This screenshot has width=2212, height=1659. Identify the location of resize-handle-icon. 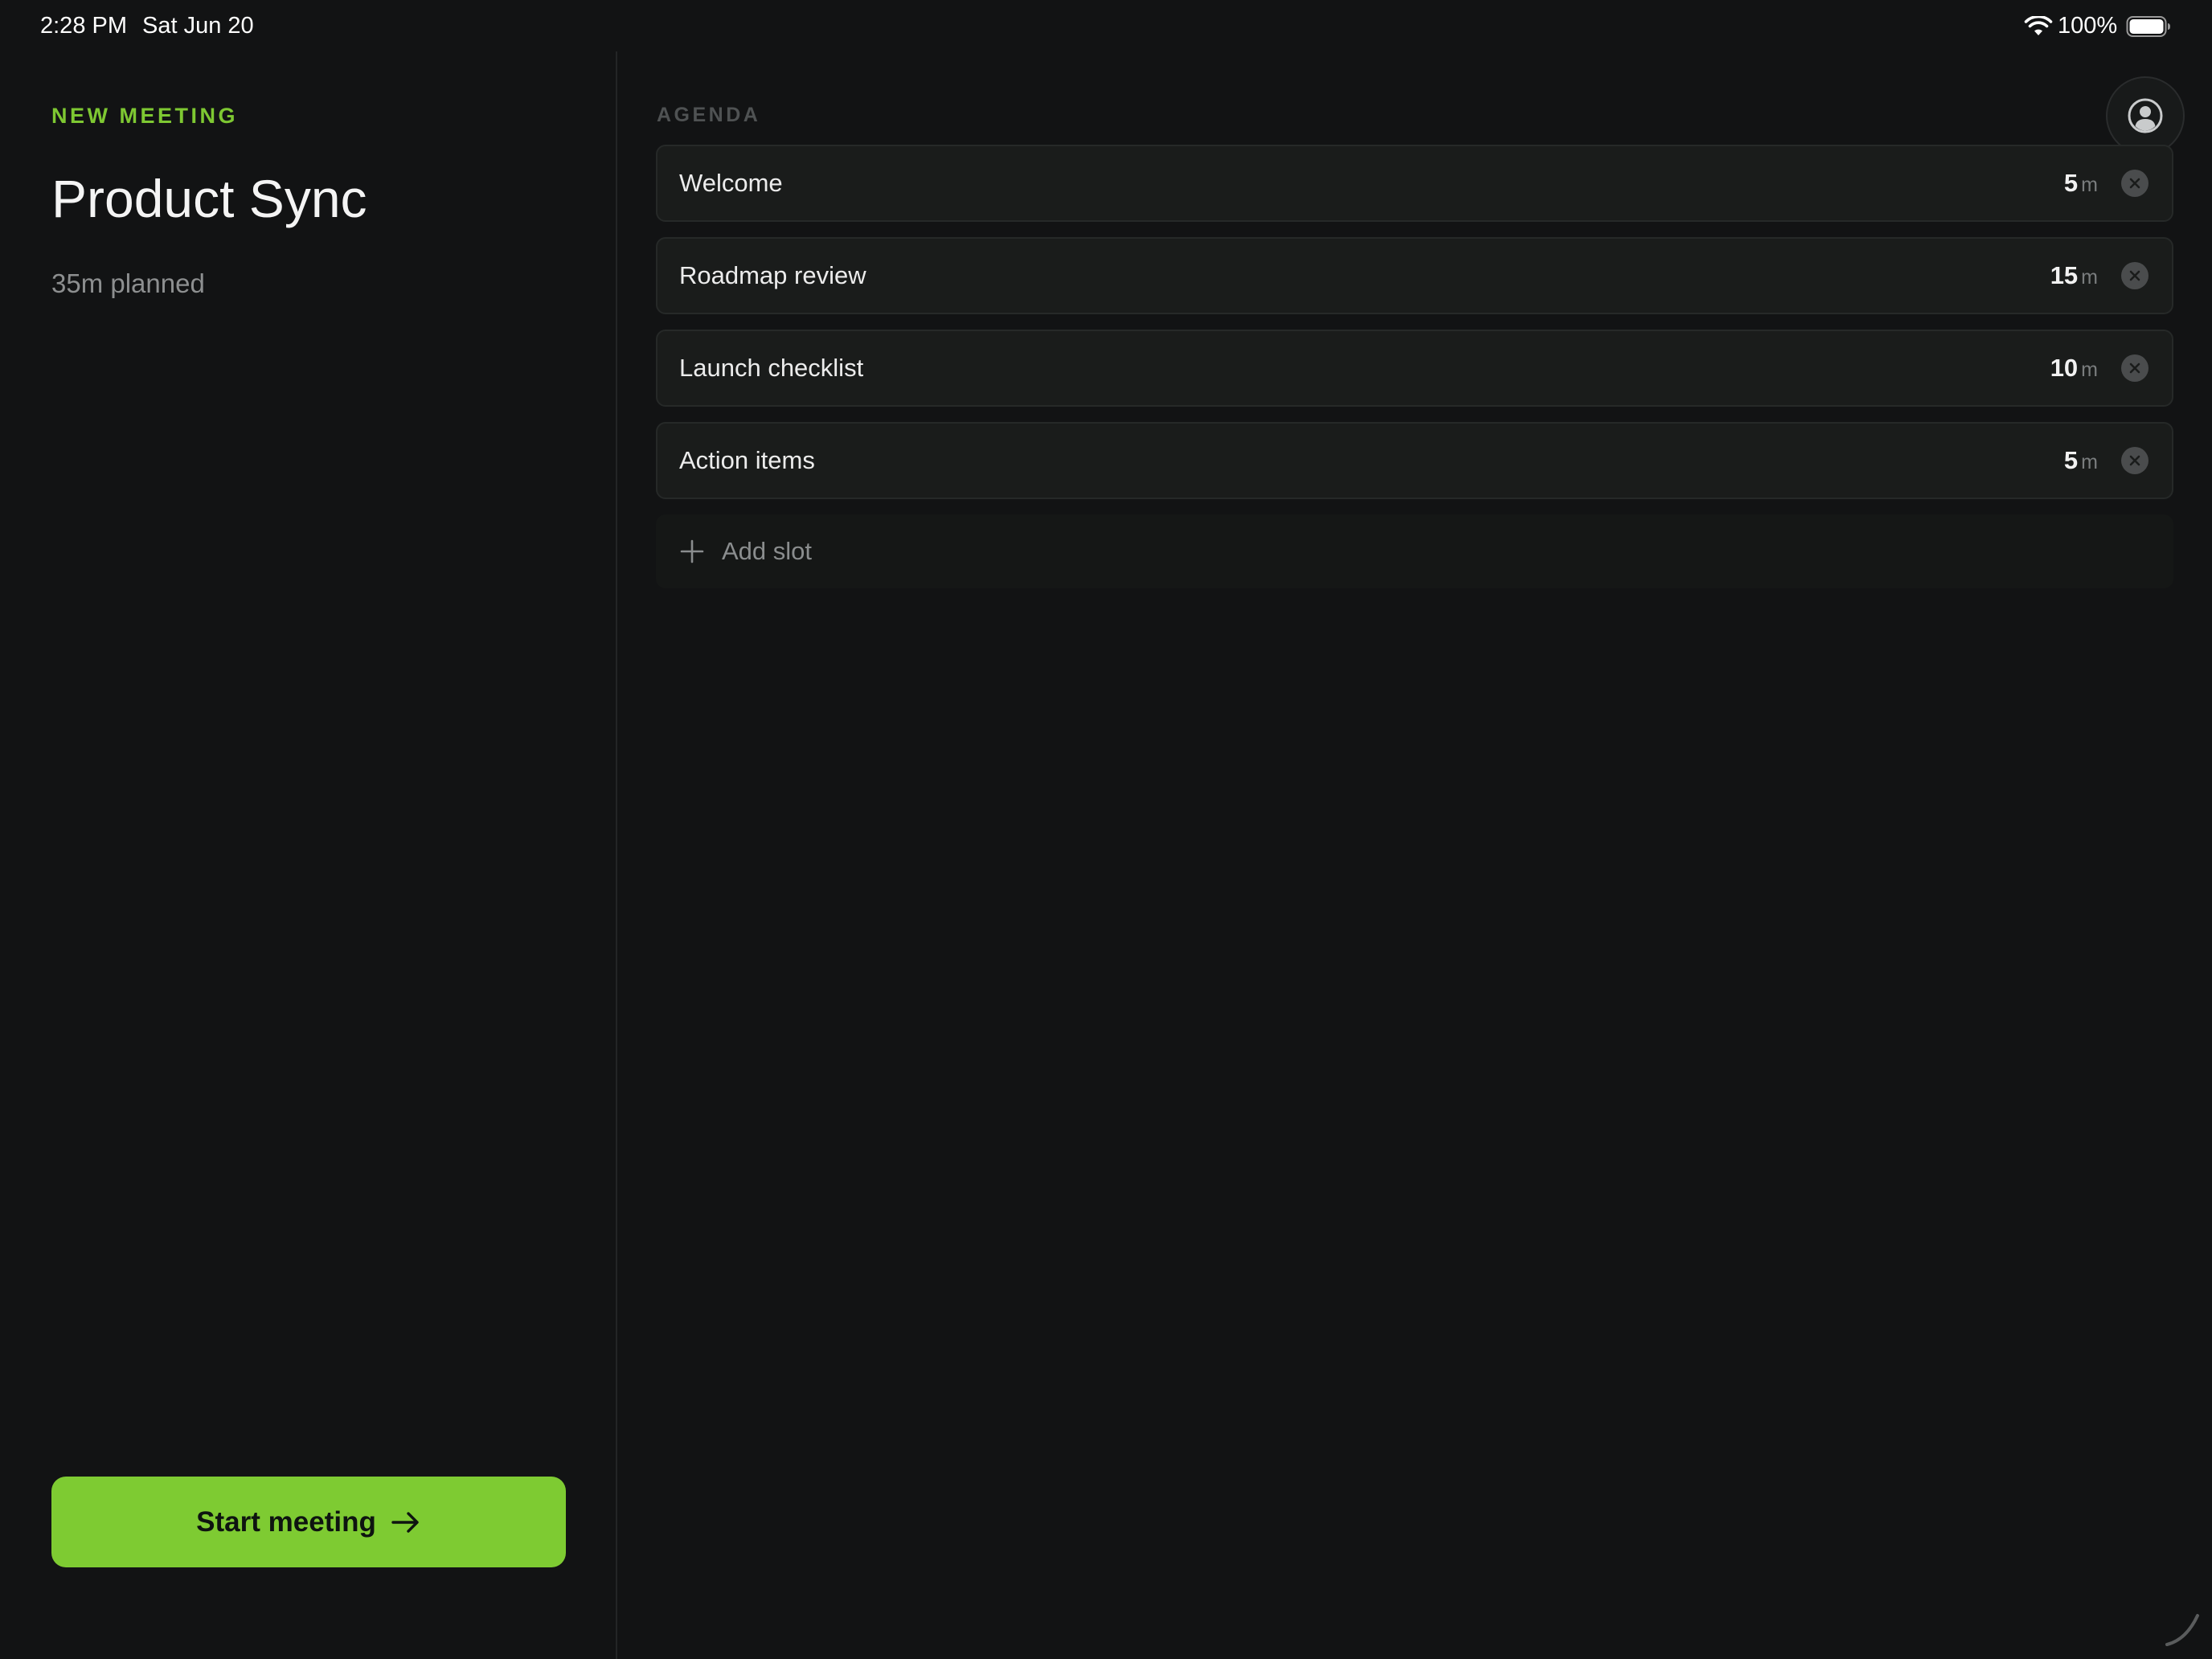
(2182, 1629).